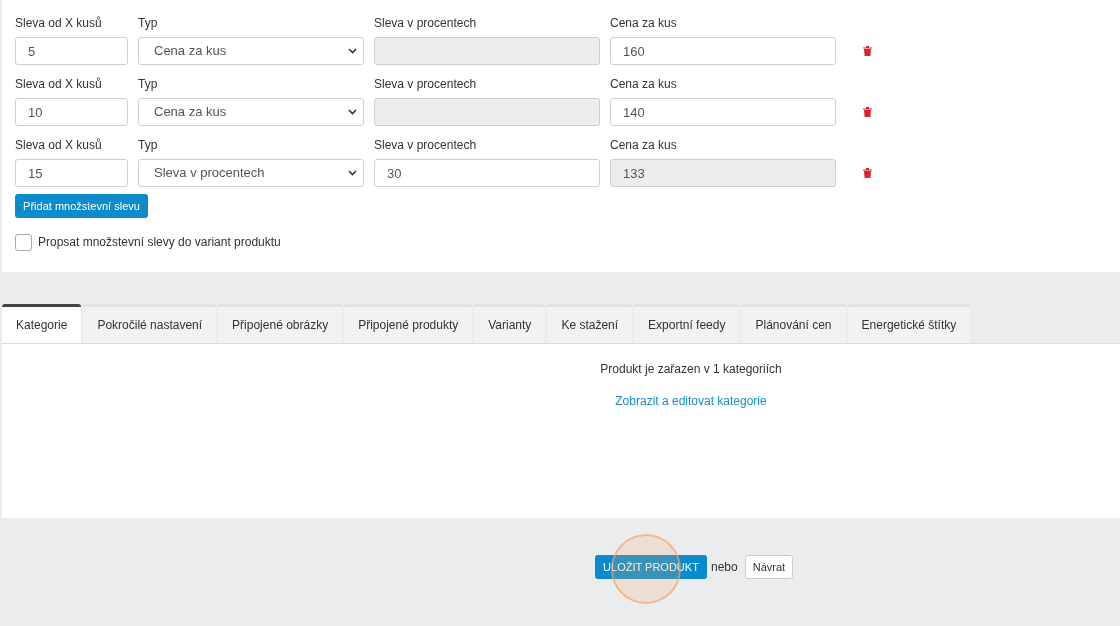 This screenshot has height=626, width=1120. What do you see at coordinates (793, 323) in the screenshot?
I see `tab: Plánování cen` at bounding box center [793, 323].